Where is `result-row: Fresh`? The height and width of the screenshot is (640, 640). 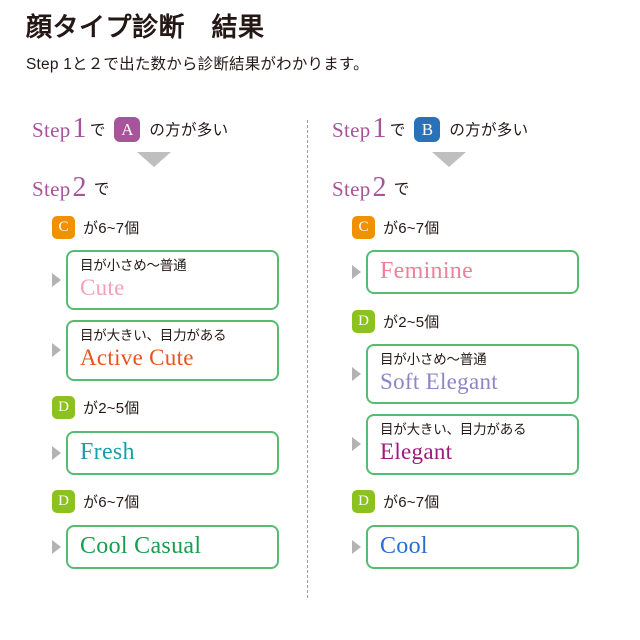
result-row: Fresh is located at coordinates (187, 452).